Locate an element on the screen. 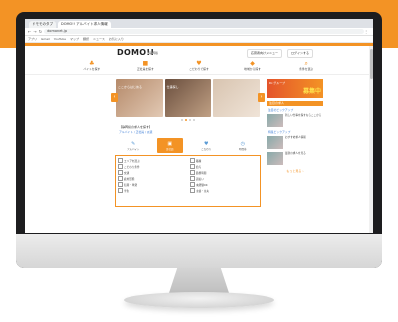  sidebar-link: 注目のピックアップ is located at coordinates (295, 109).